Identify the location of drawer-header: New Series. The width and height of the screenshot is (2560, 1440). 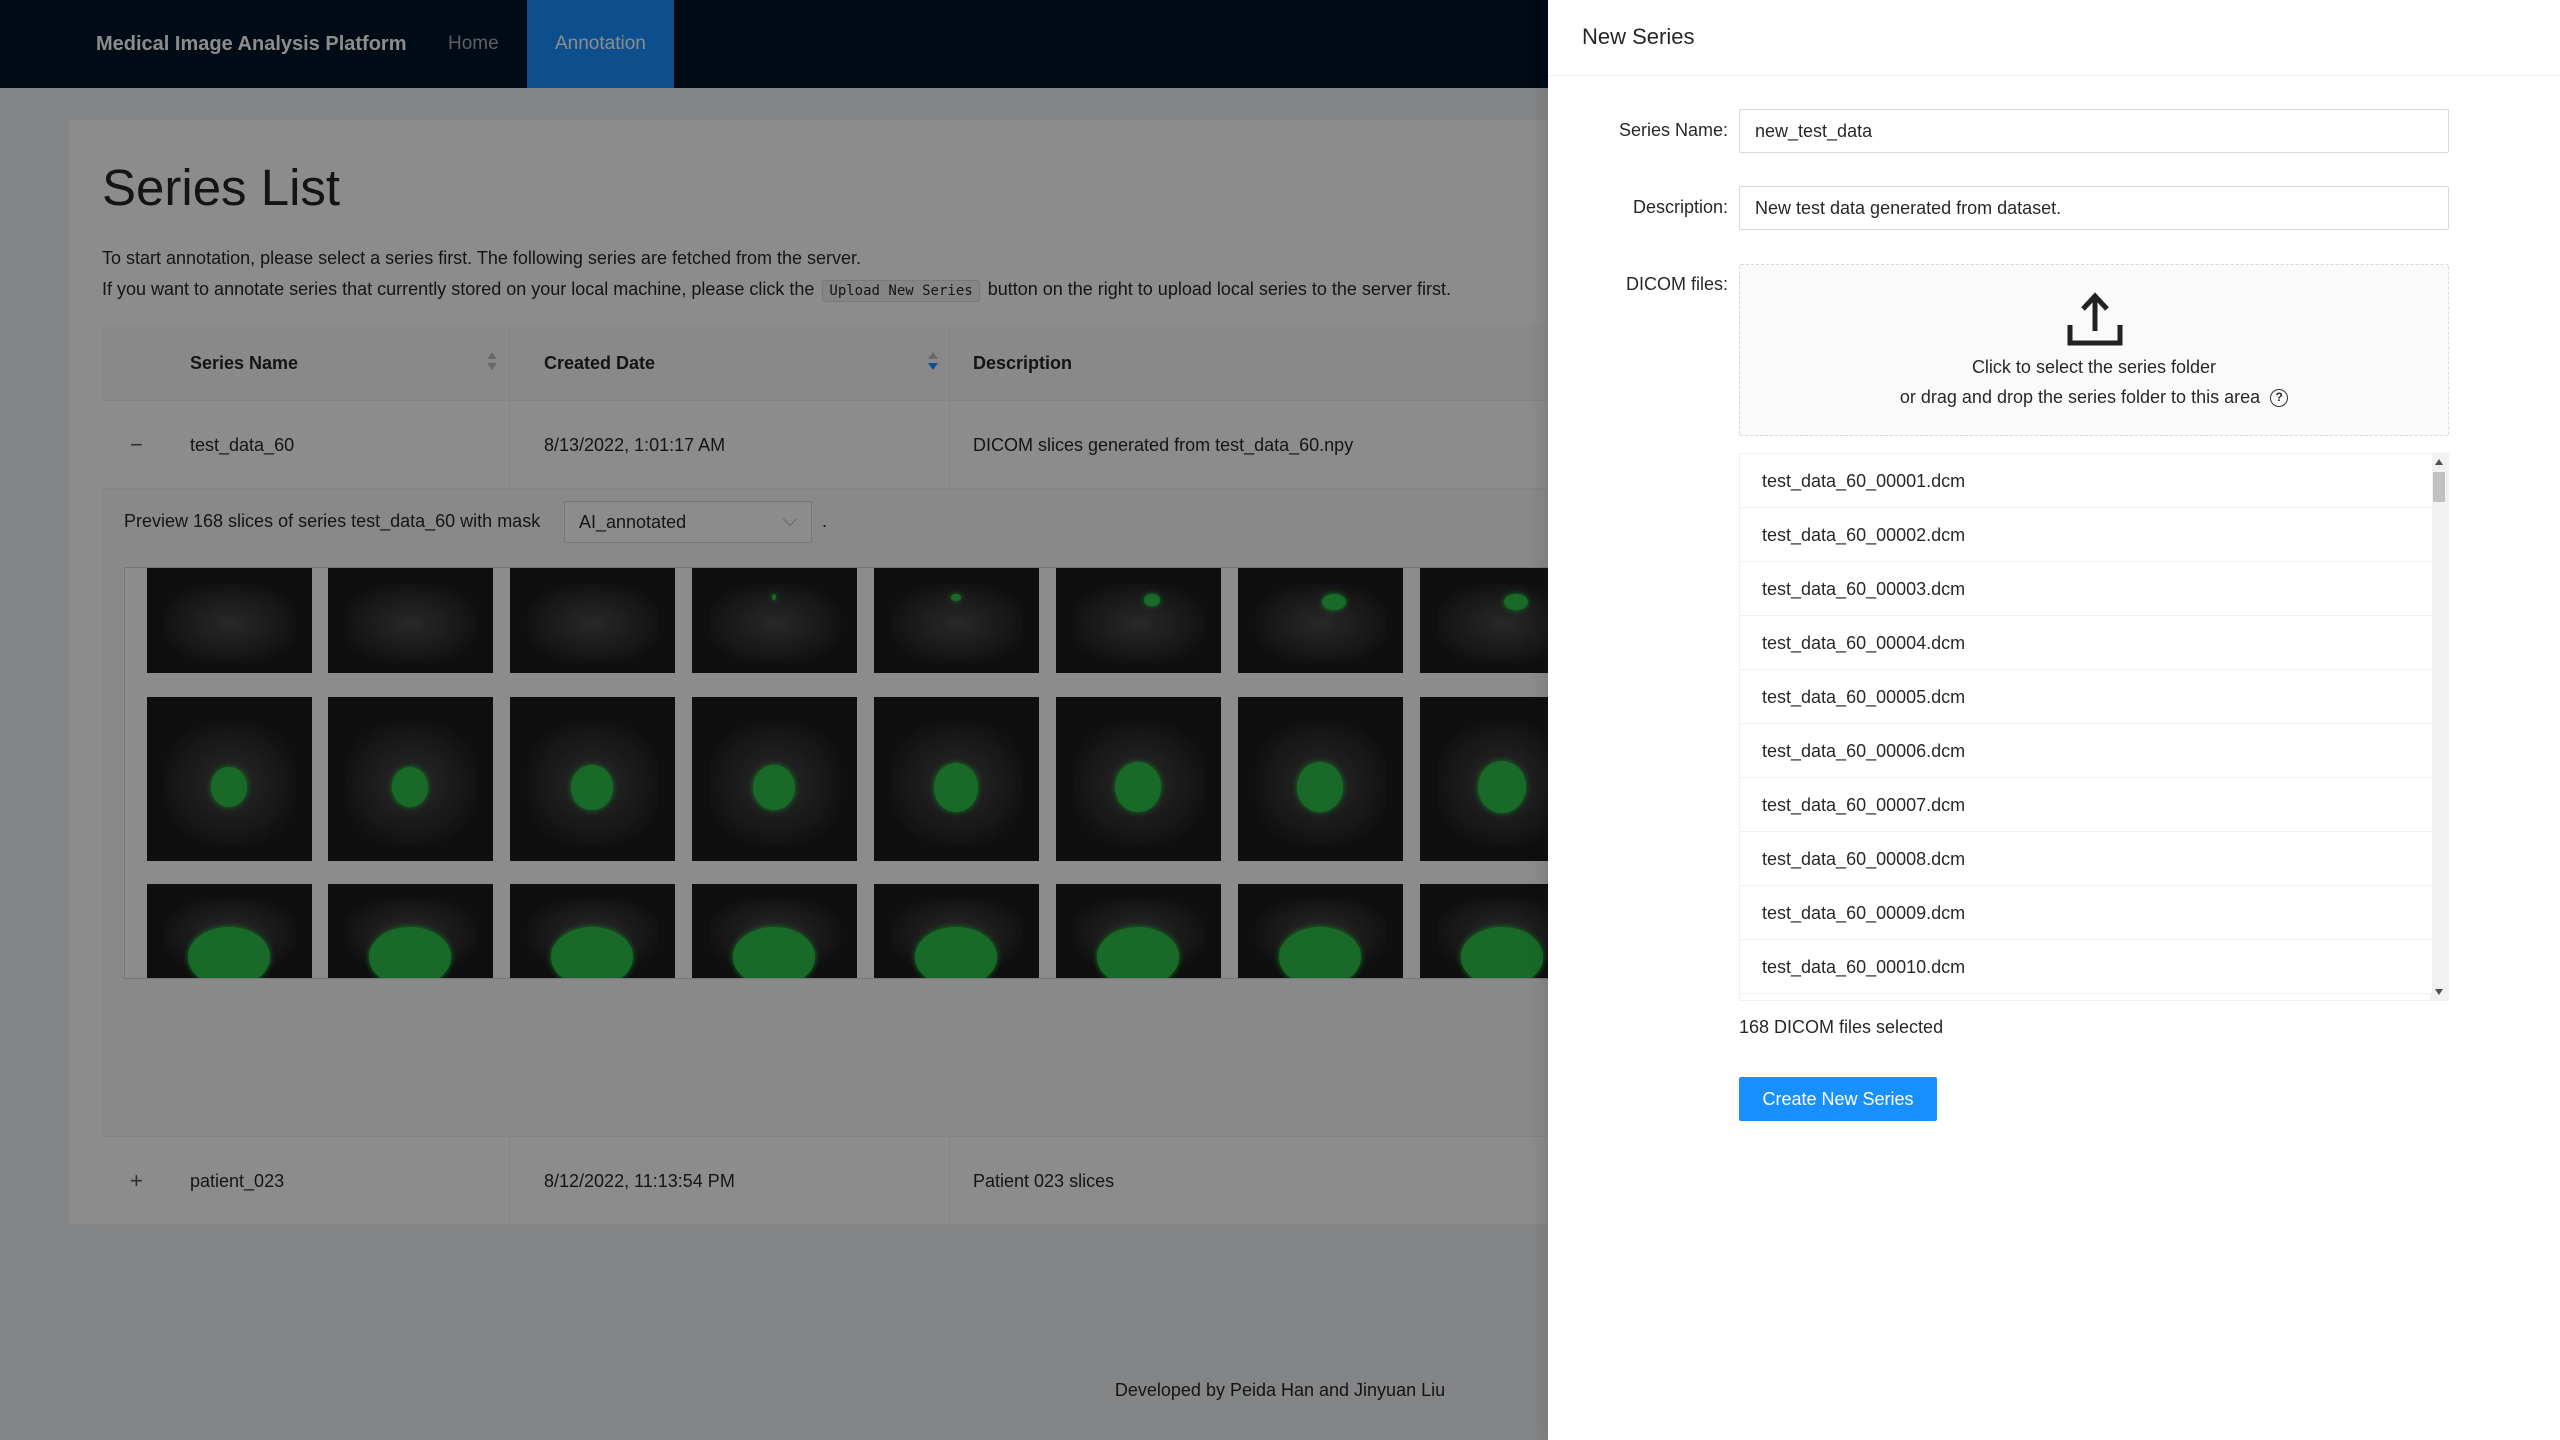
(2054, 38).